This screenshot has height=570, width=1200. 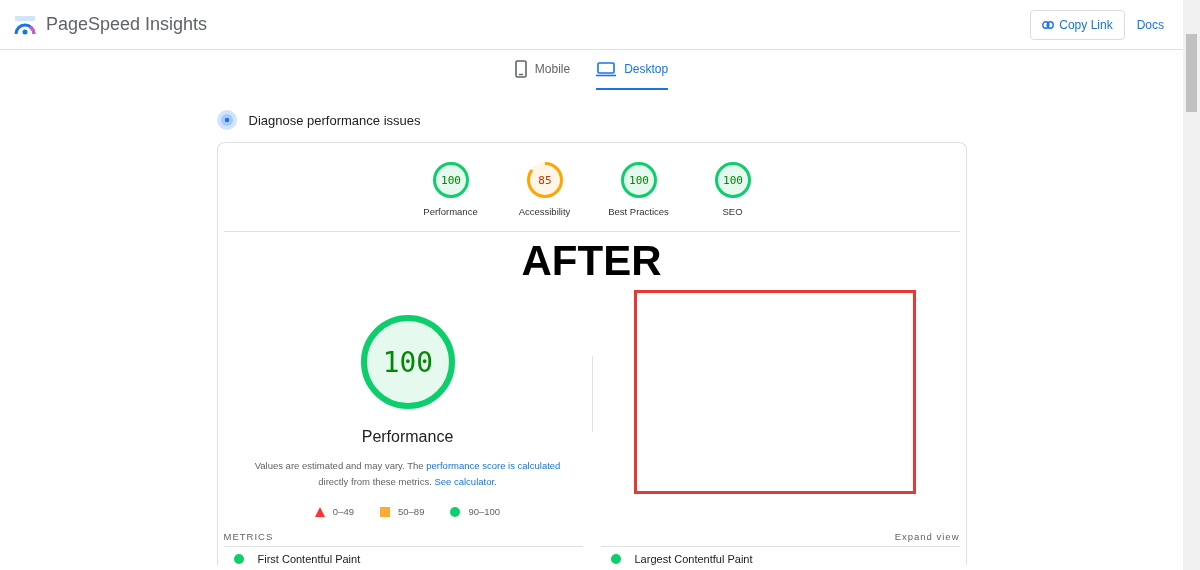 What do you see at coordinates (638, 211) in the screenshot?
I see `category-label: Best Practices` at bounding box center [638, 211].